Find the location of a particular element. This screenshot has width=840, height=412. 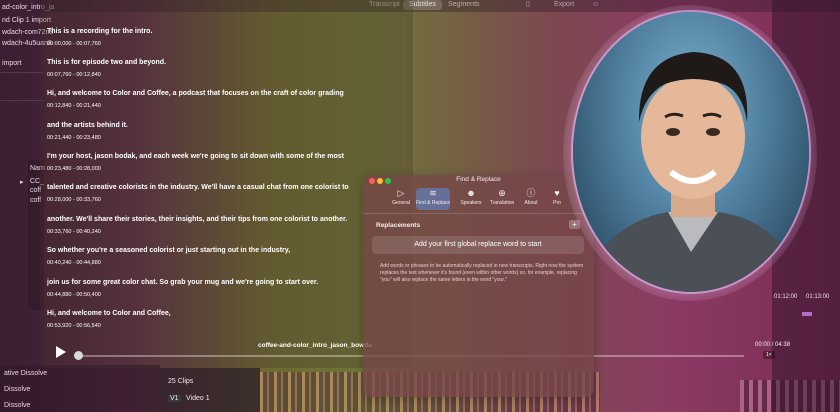

timeline-header: 25 Clips V1 Video 1 is located at coordinates (210, 390).